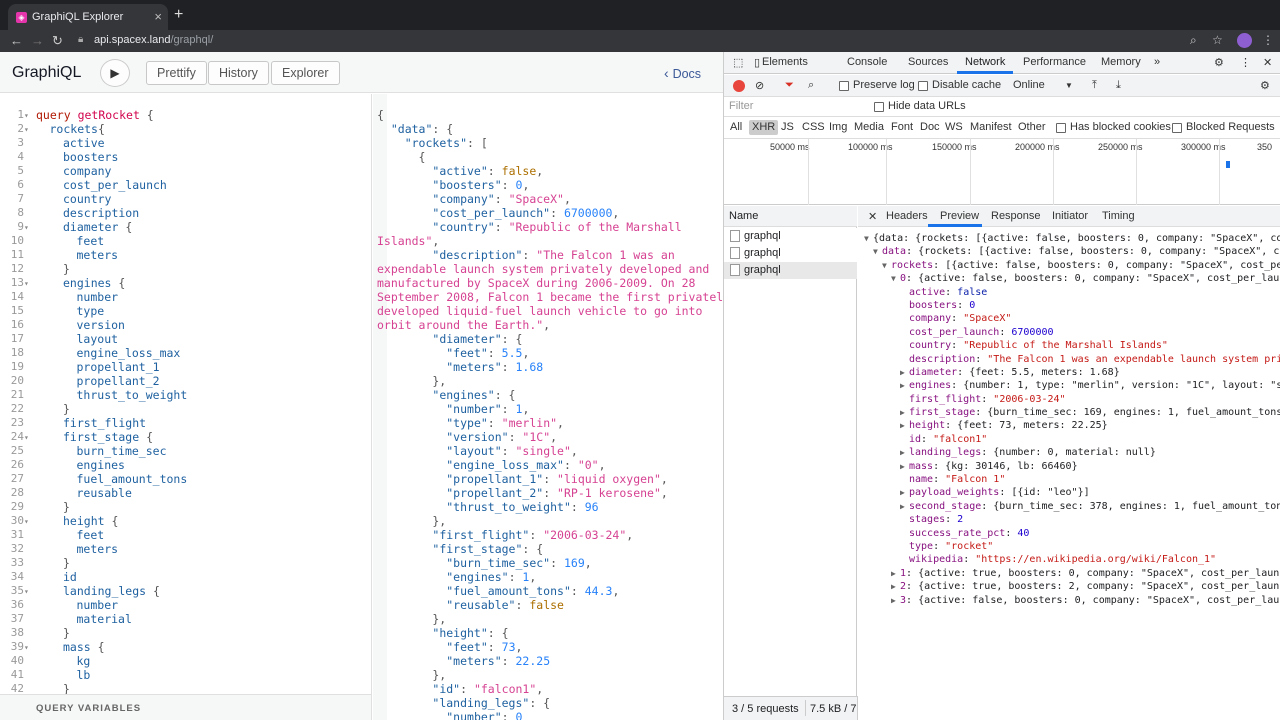 The image size is (1280, 720). Describe the element at coordinates (985, 62) in the screenshot. I see `devtools-tab-network: Network` at that location.